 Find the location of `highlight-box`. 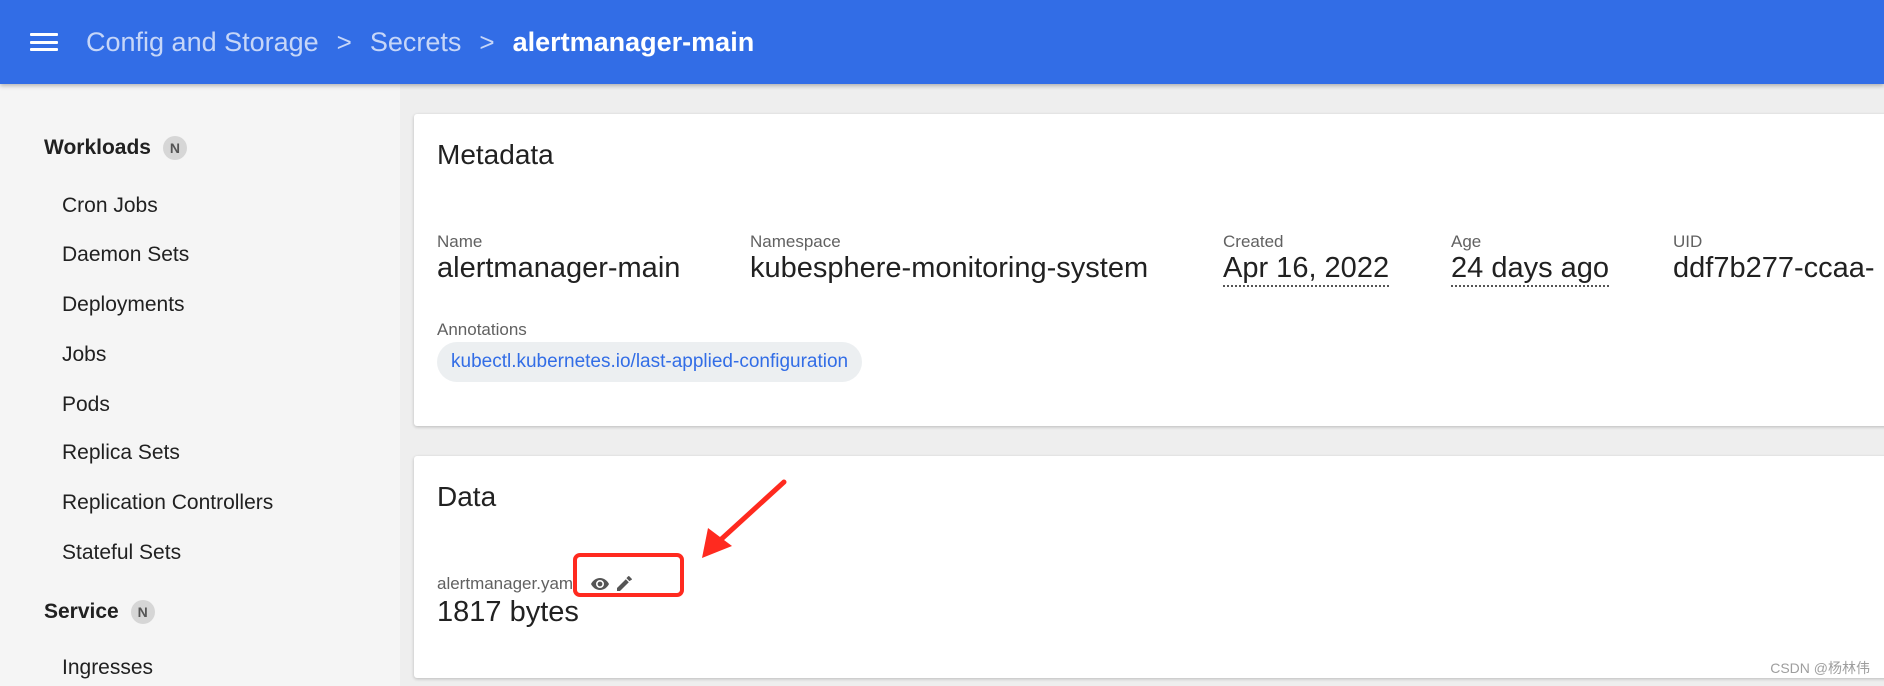

highlight-box is located at coordinates (628, 575).